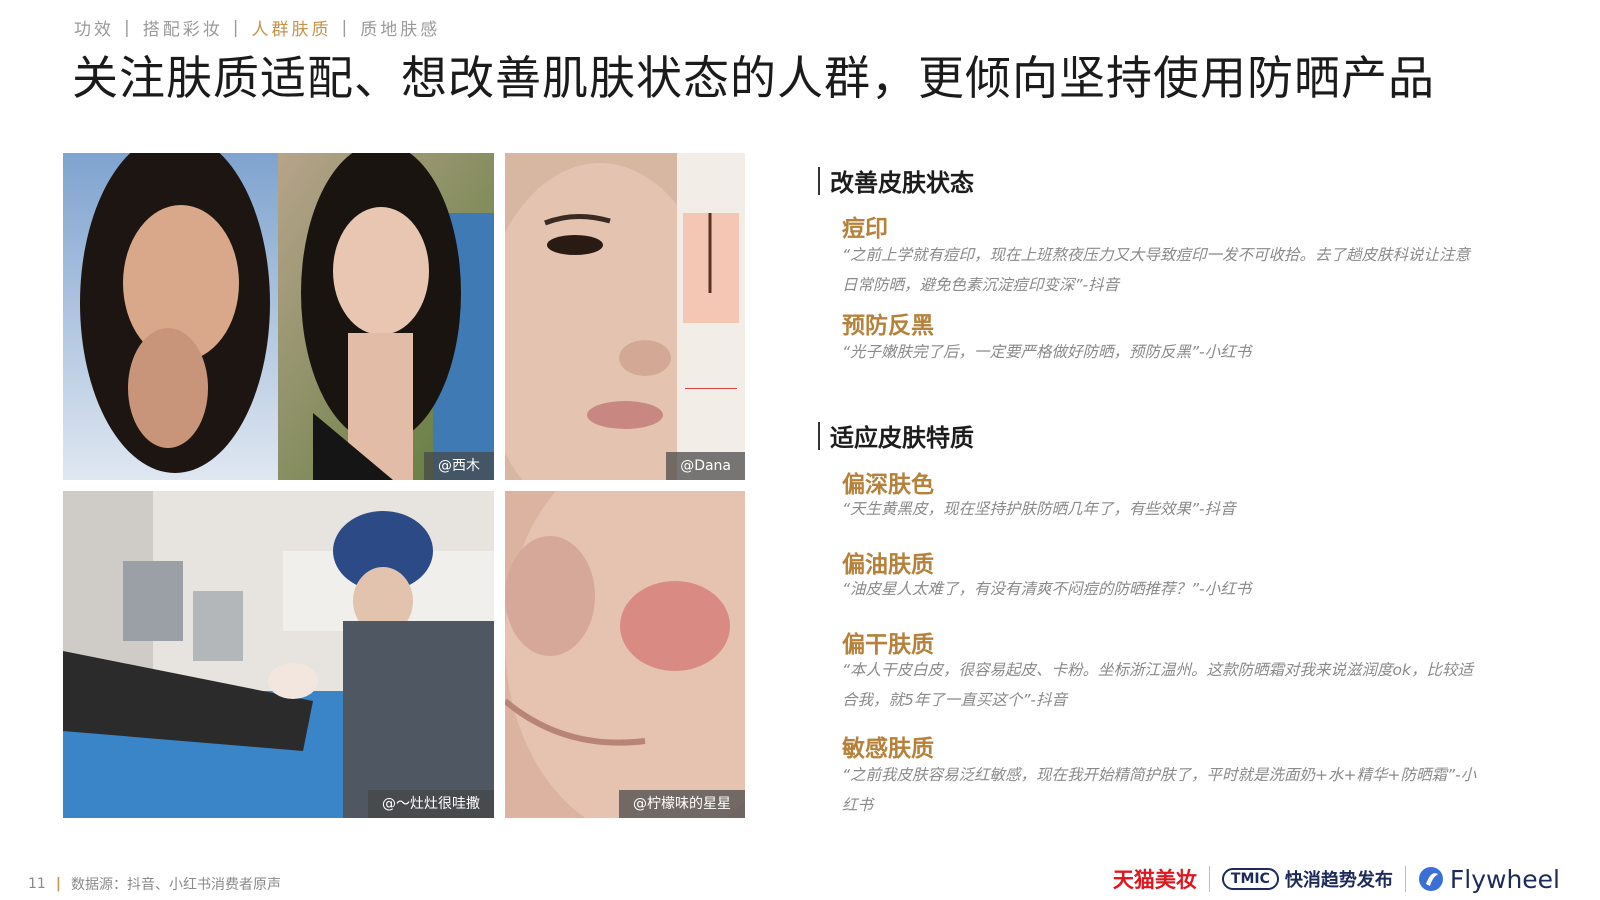 This screenshot has height=900, width=1600. What do you see at coordinates (1504, 879) in the screenshot?
I see `flywheel-text: Flywheel` at bounding box center [1504, 879].